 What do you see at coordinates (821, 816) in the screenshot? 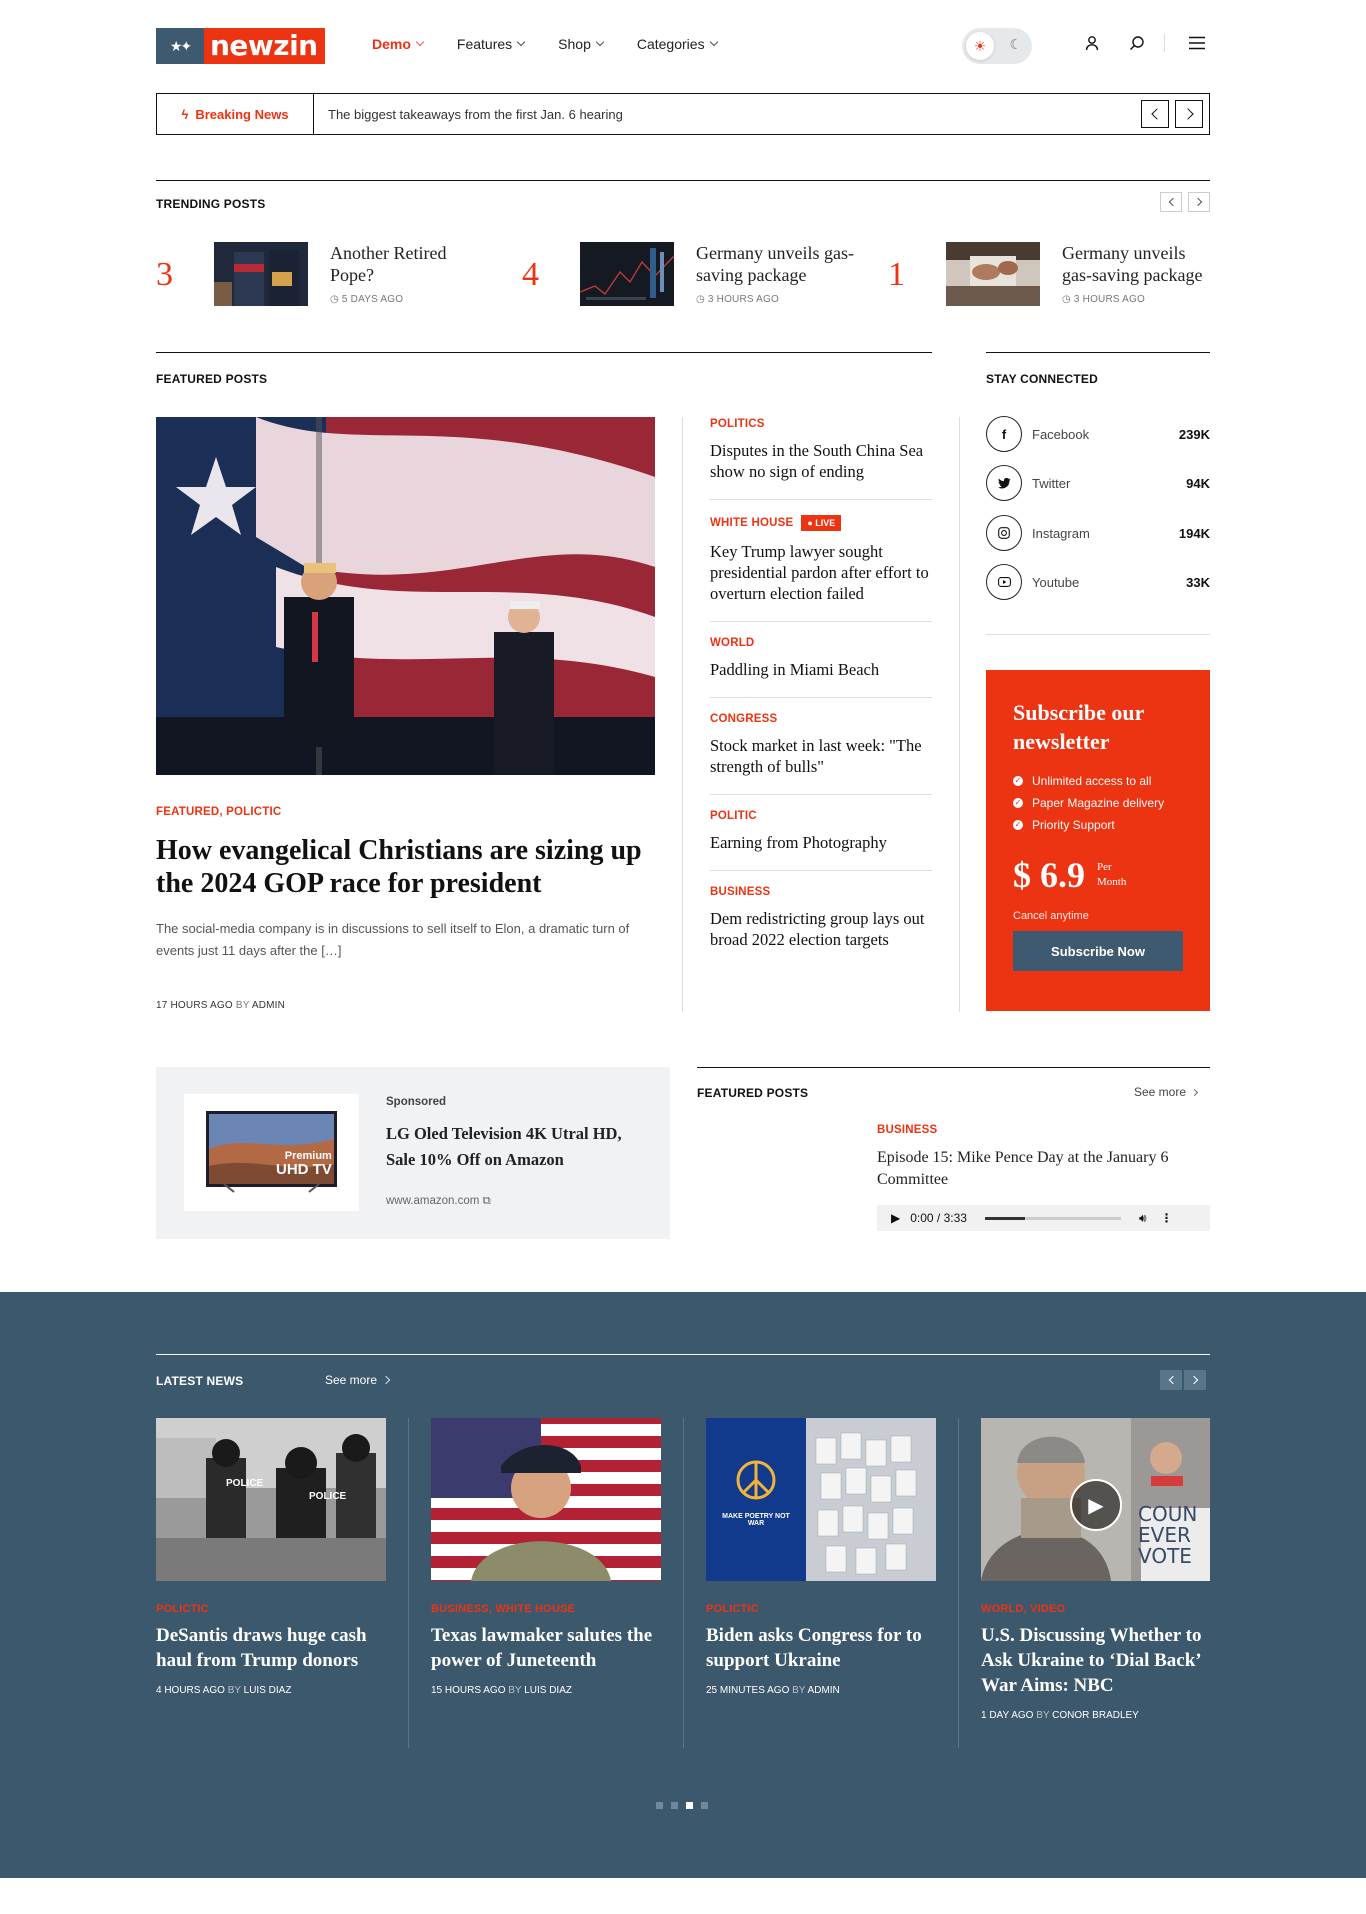
I see `list-item-category: POLITIC` at bounding box center [821, 816].